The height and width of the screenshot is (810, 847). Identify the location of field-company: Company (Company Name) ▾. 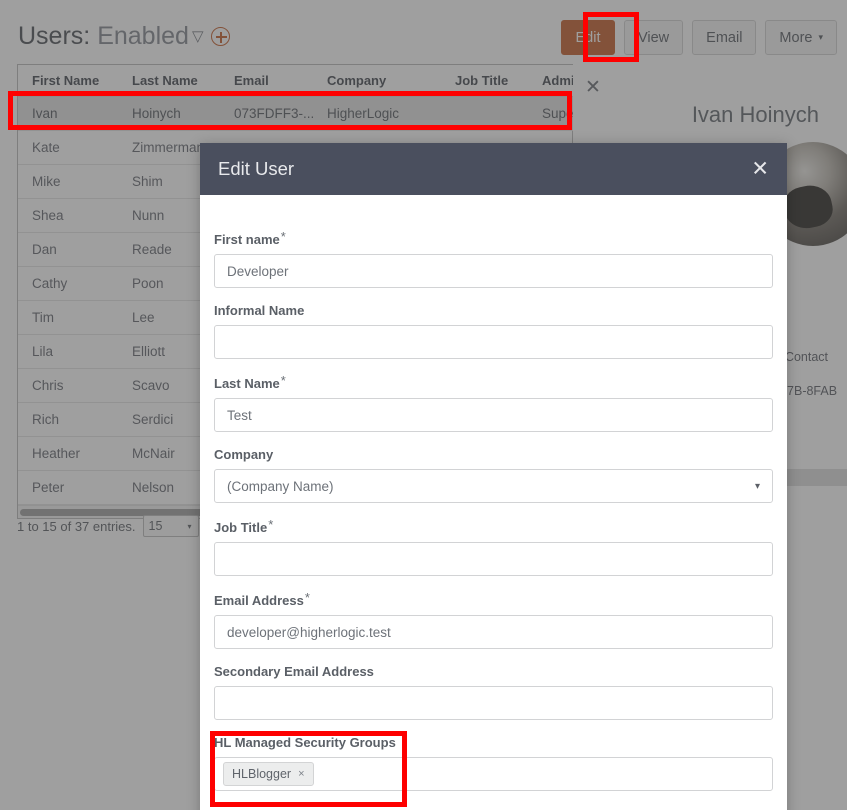
(493, 474).